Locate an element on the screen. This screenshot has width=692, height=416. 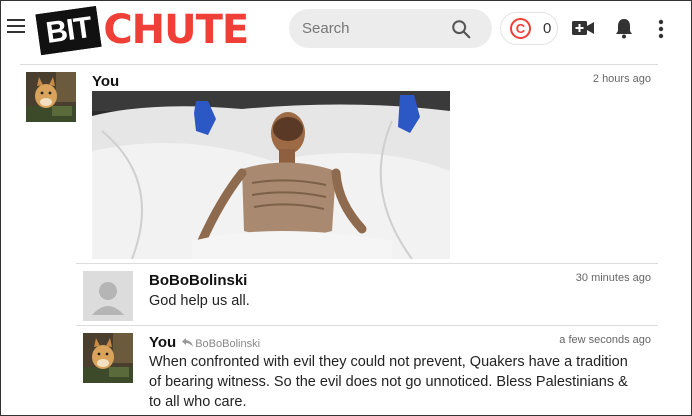
comment-text: God help us all. is located at coordinates (199, 301).